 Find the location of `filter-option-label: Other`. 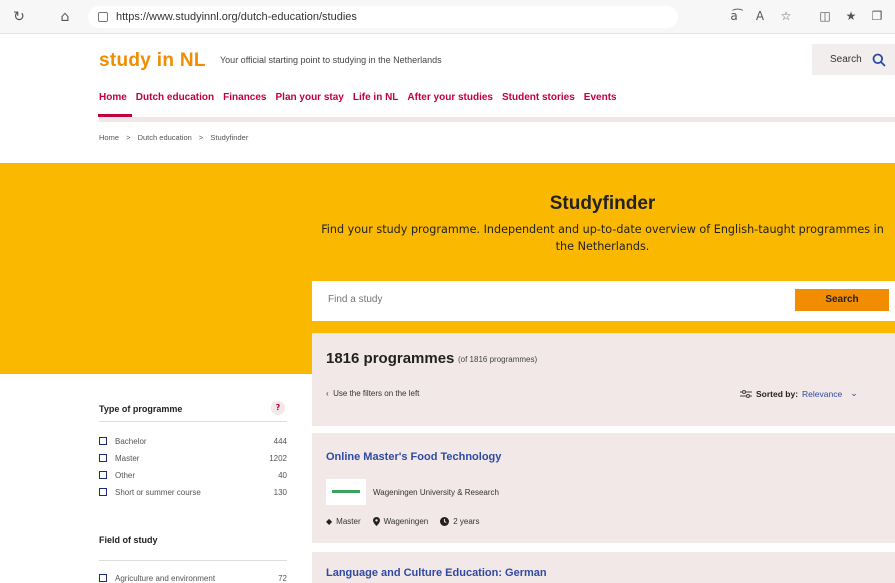

filter-option-label: Other is located at coordinates (125, 475).